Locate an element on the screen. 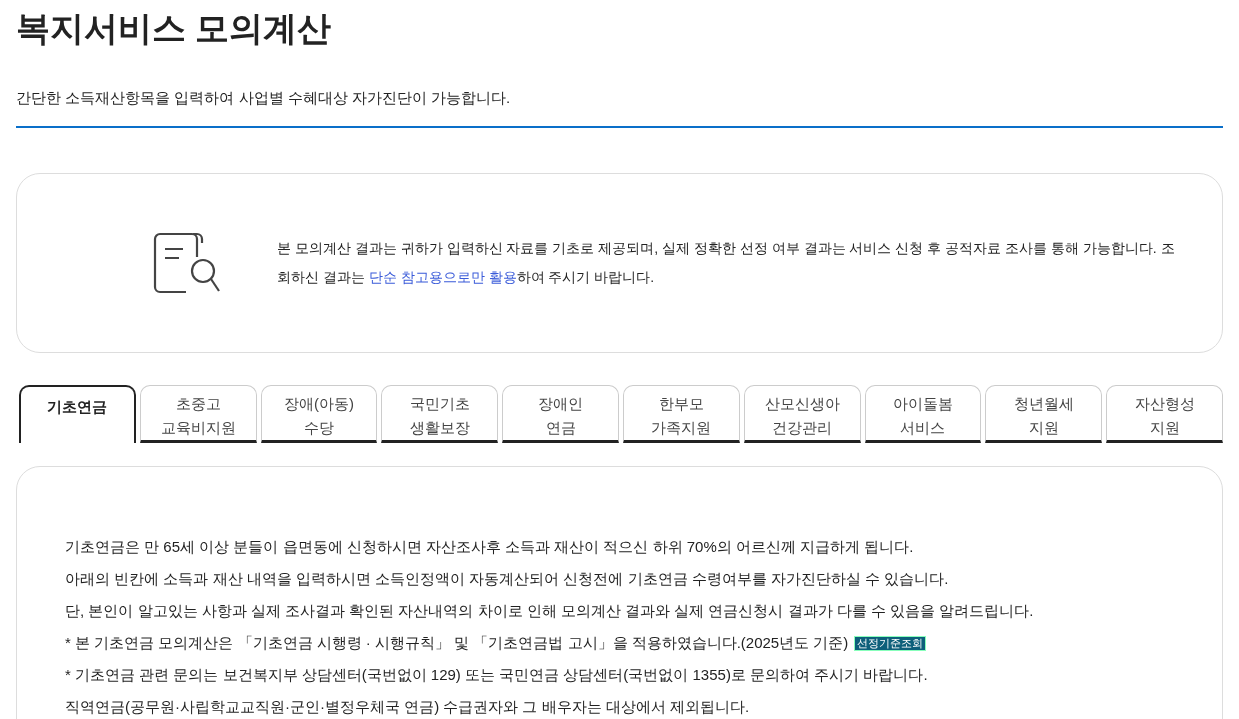 The width and height of the screenshot is (1239, 719). criteria-button: 선정기준조회 is located at coordinates (890, 643).